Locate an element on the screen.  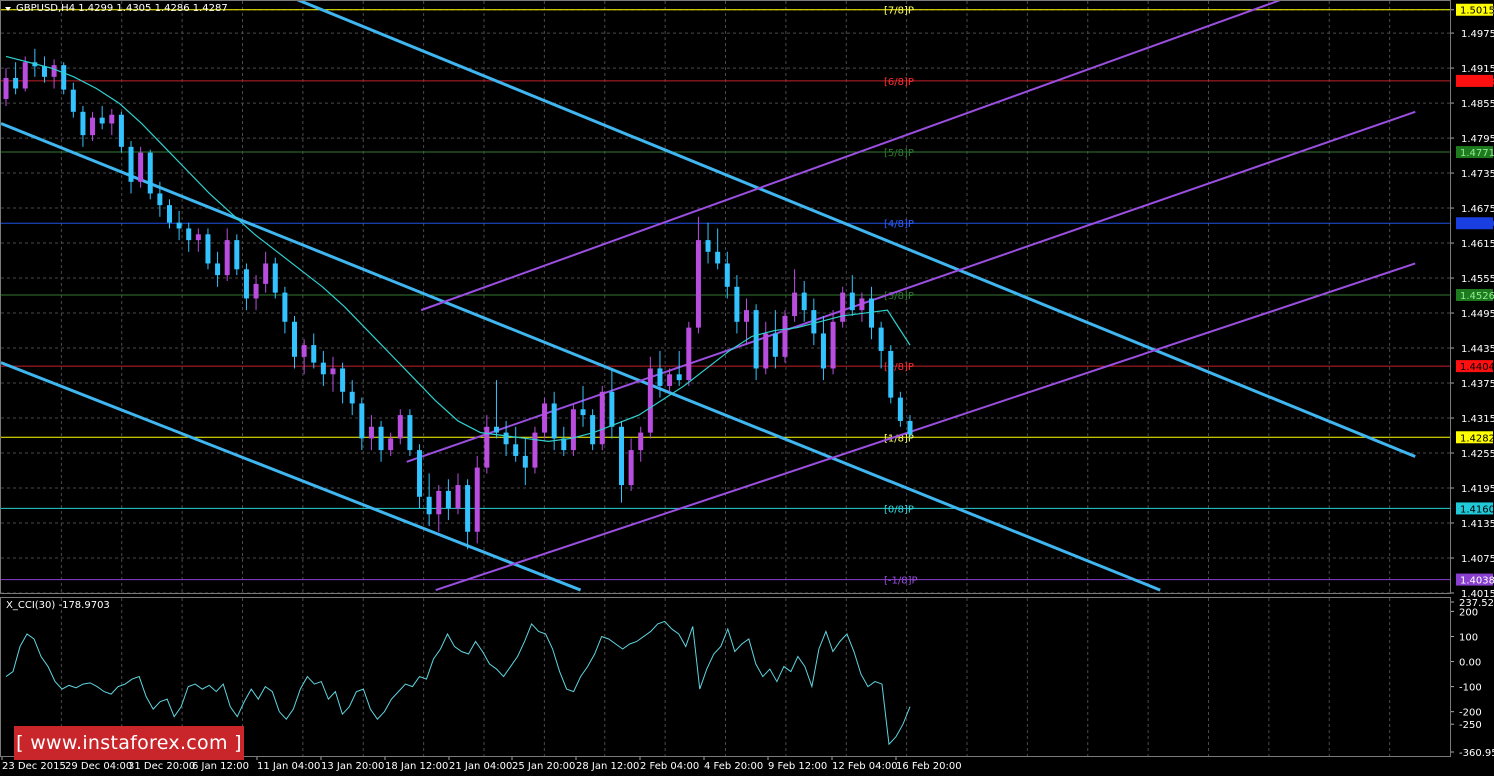
time-tick-label: 18 Jan 12:00 is located at coordinates (416, 766).